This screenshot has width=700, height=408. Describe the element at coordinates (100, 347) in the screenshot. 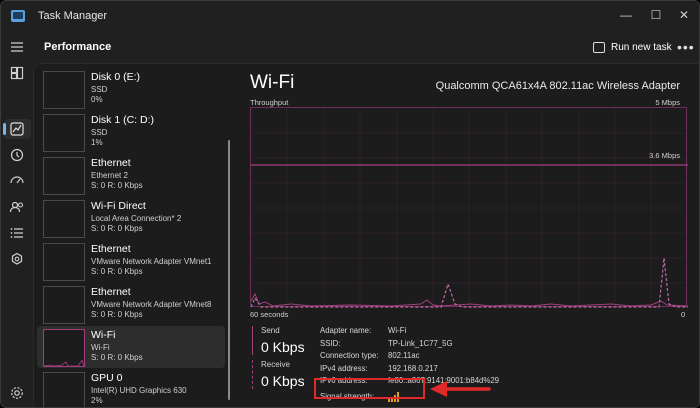

I see `device-subtitle: Wi-Fi` at that location.